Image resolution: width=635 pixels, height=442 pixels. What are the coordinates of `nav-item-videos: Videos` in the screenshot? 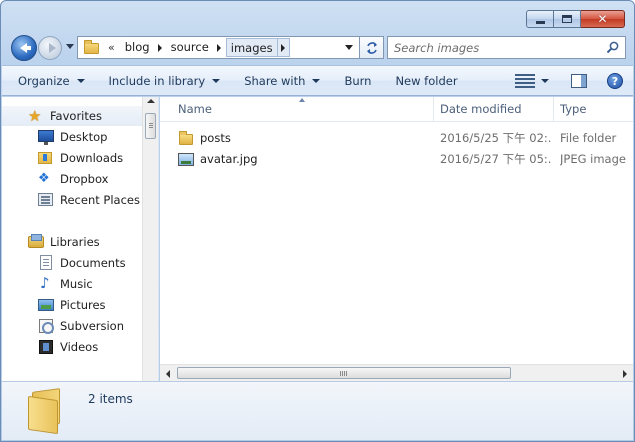 It's located at (50, 347).